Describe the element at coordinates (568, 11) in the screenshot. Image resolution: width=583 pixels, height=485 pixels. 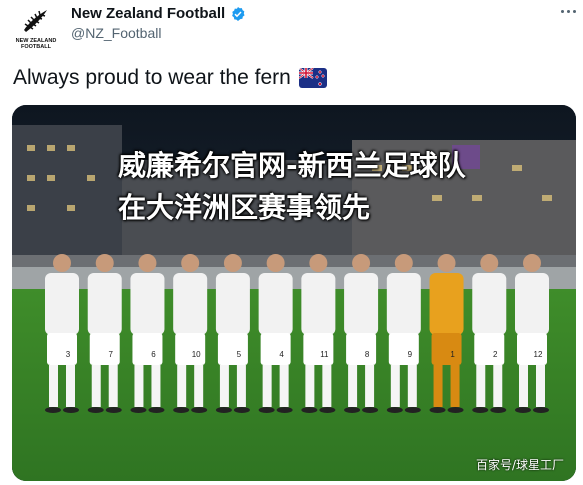
I see `more-icon` at that location.